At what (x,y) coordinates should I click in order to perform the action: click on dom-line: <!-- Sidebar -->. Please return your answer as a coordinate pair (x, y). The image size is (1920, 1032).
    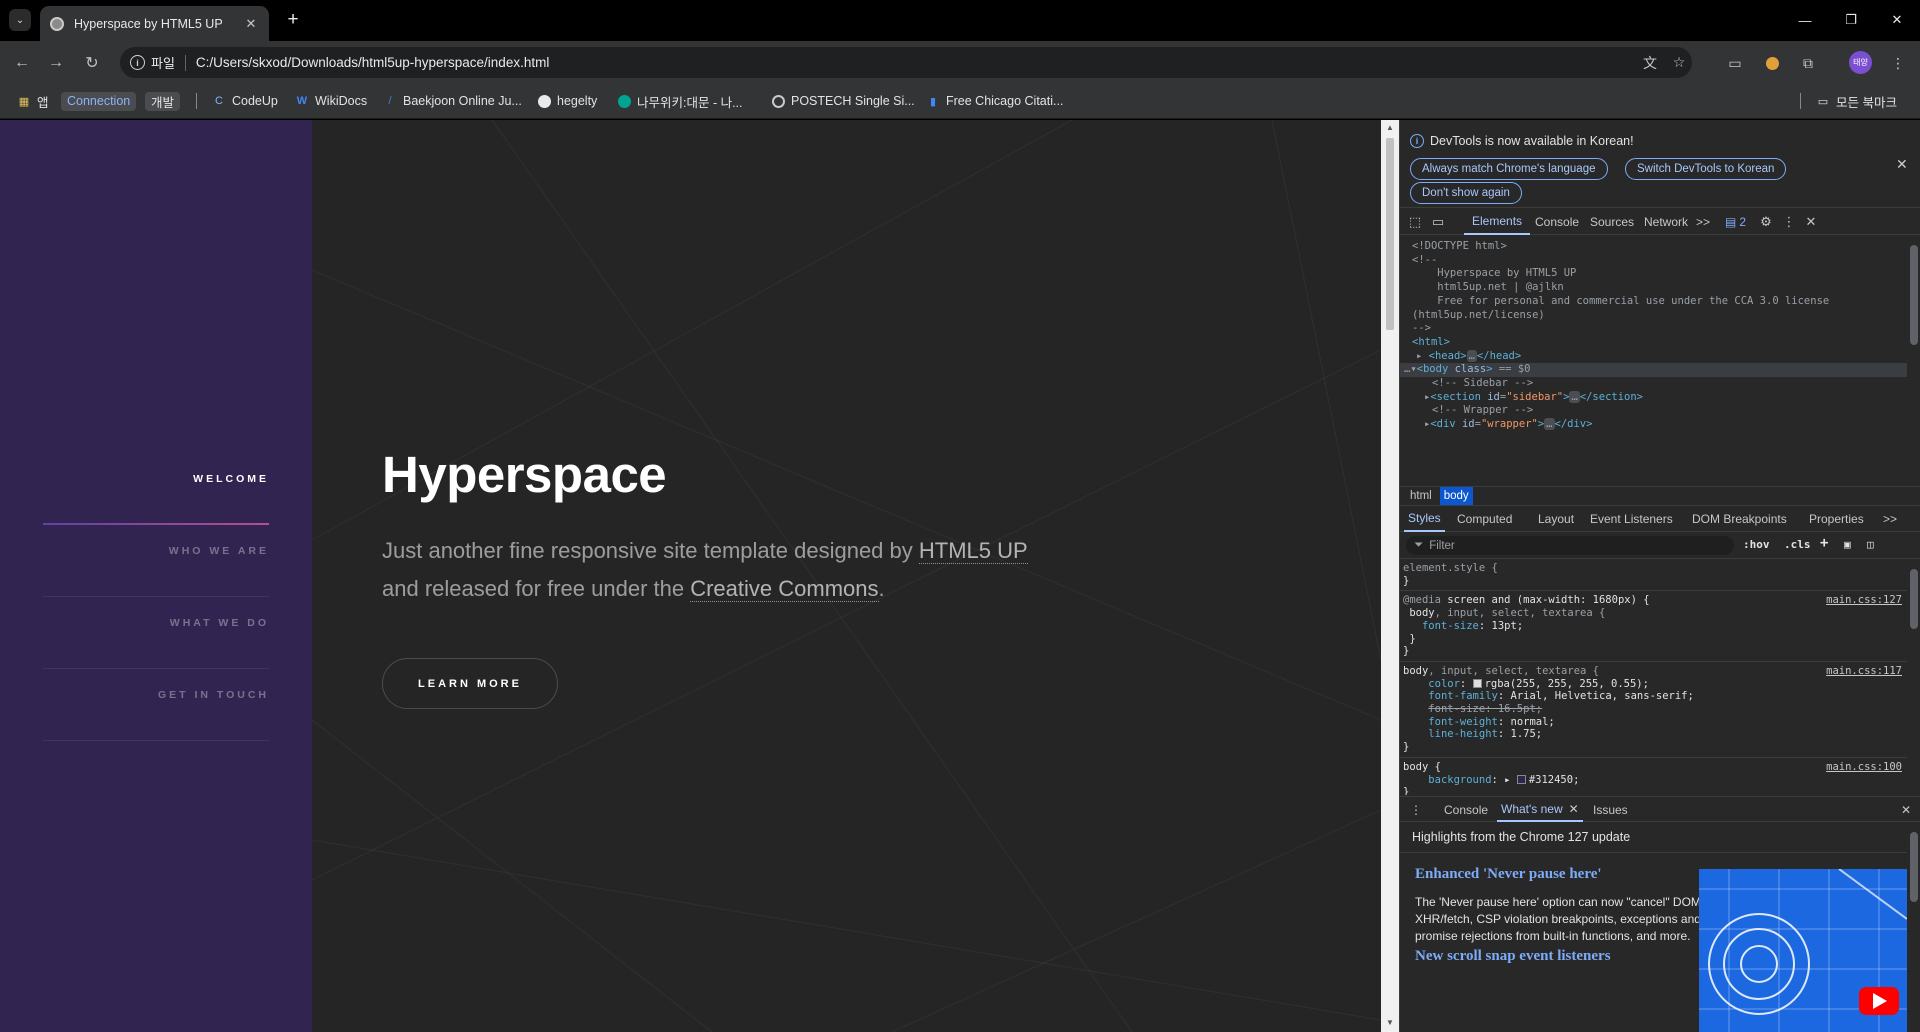
    Looking at the image, I should click on (1653, 384).